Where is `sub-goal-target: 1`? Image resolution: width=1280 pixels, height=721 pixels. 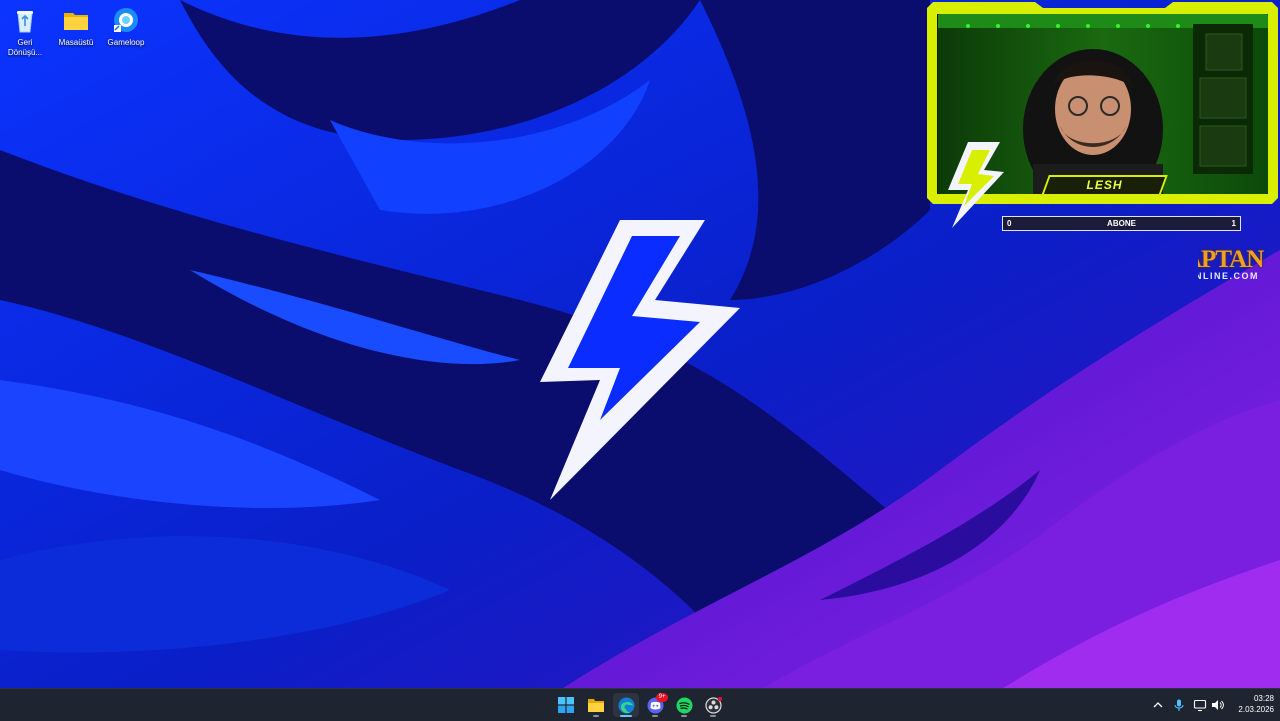
sub-goal-target: 1 is located at coordinates (1233, 223).